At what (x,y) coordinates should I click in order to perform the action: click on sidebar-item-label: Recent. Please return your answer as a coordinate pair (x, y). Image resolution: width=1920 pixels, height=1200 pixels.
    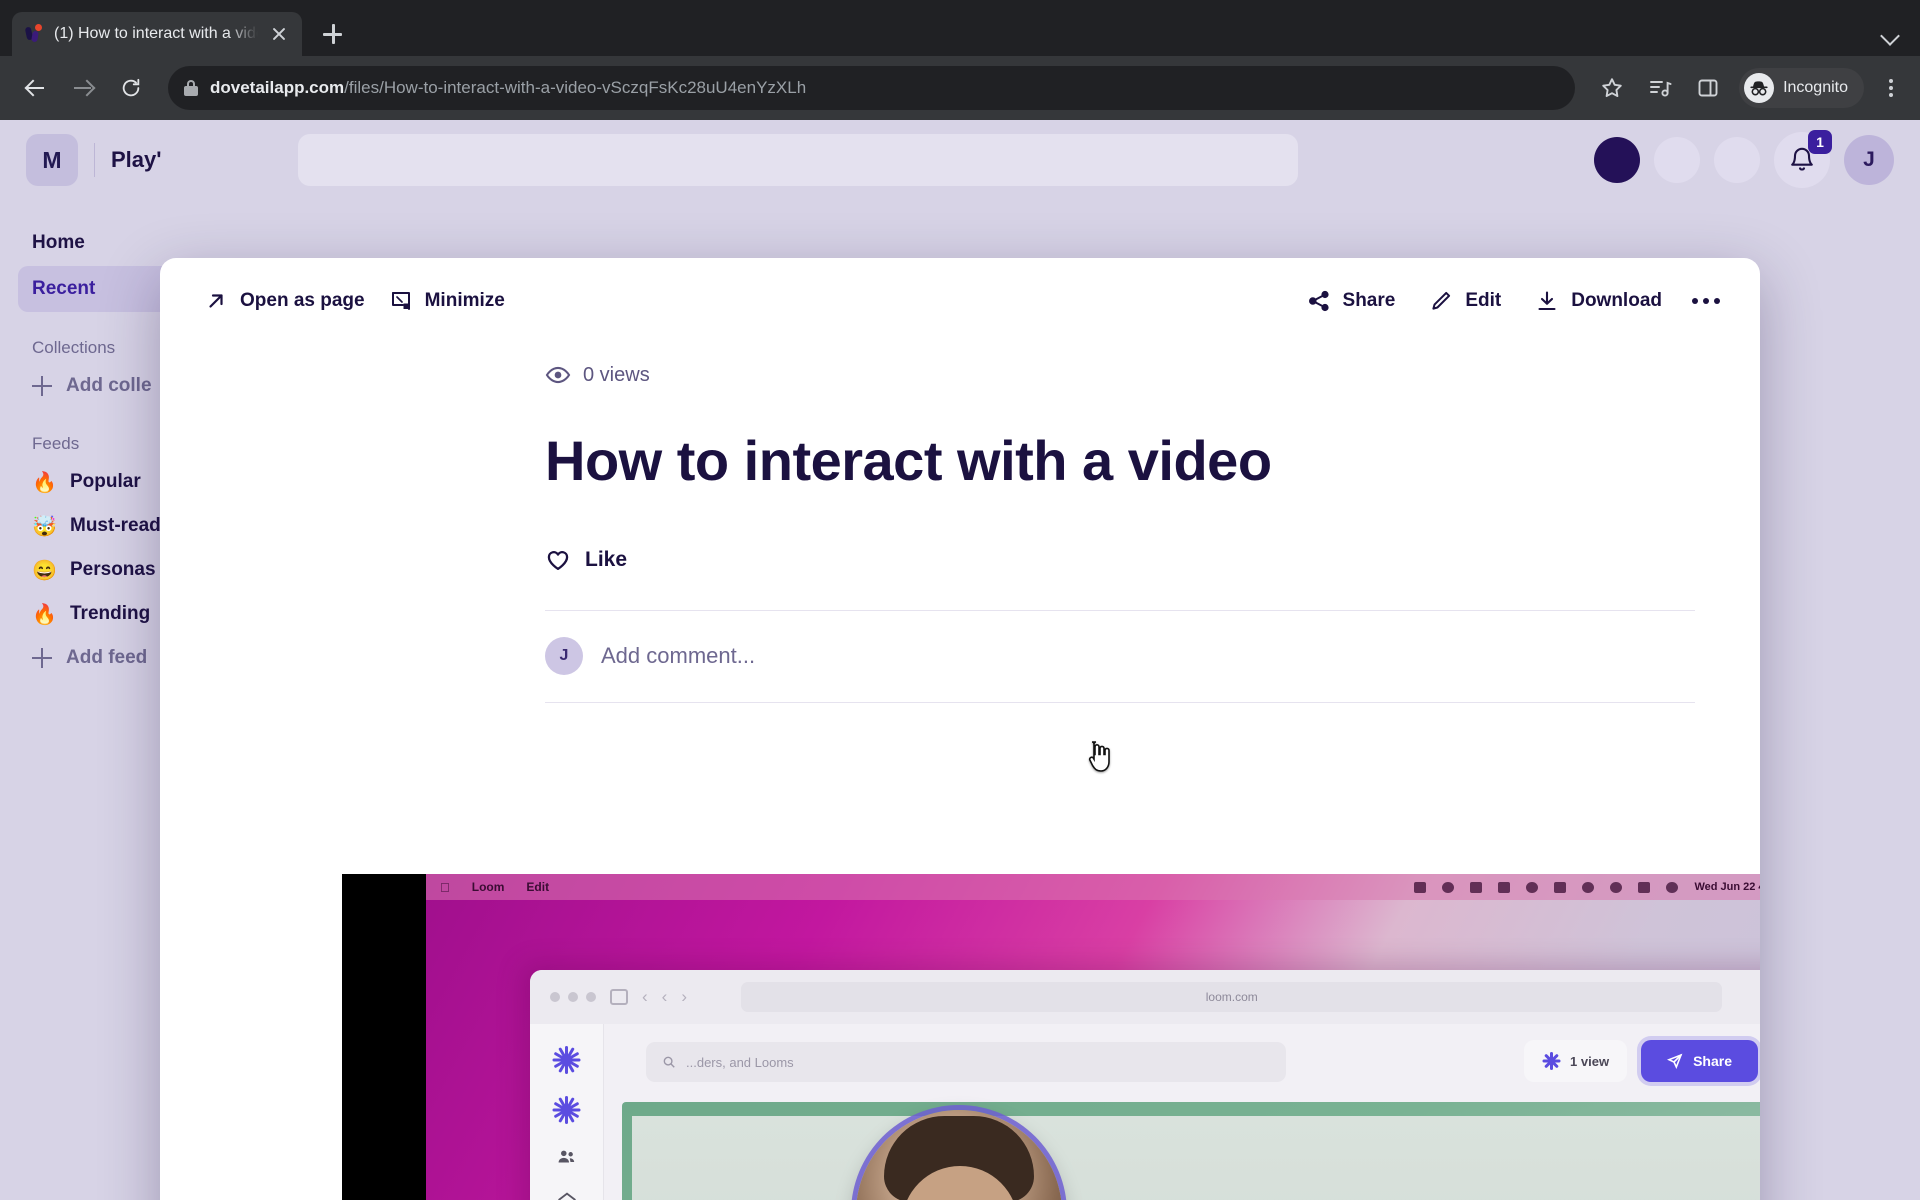
    Looking at the image, I should click on (64, 288).